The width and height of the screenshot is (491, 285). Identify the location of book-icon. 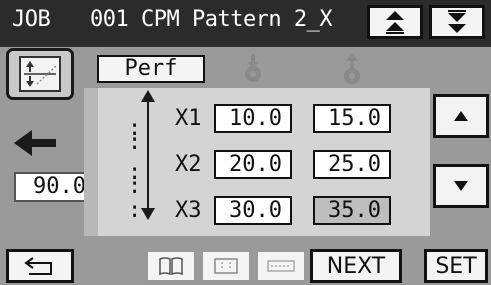
(171, 266).